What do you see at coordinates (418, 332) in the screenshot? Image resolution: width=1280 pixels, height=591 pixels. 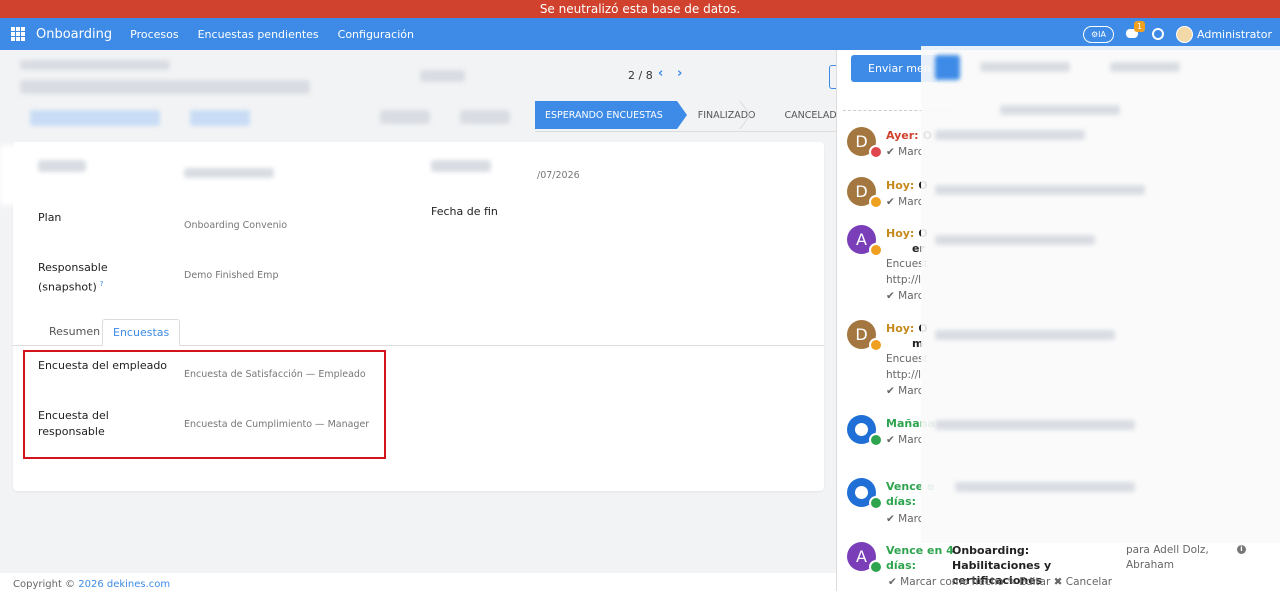 I see `form-tabs: Resumen Encuestas` at bounding box center [418, 332].